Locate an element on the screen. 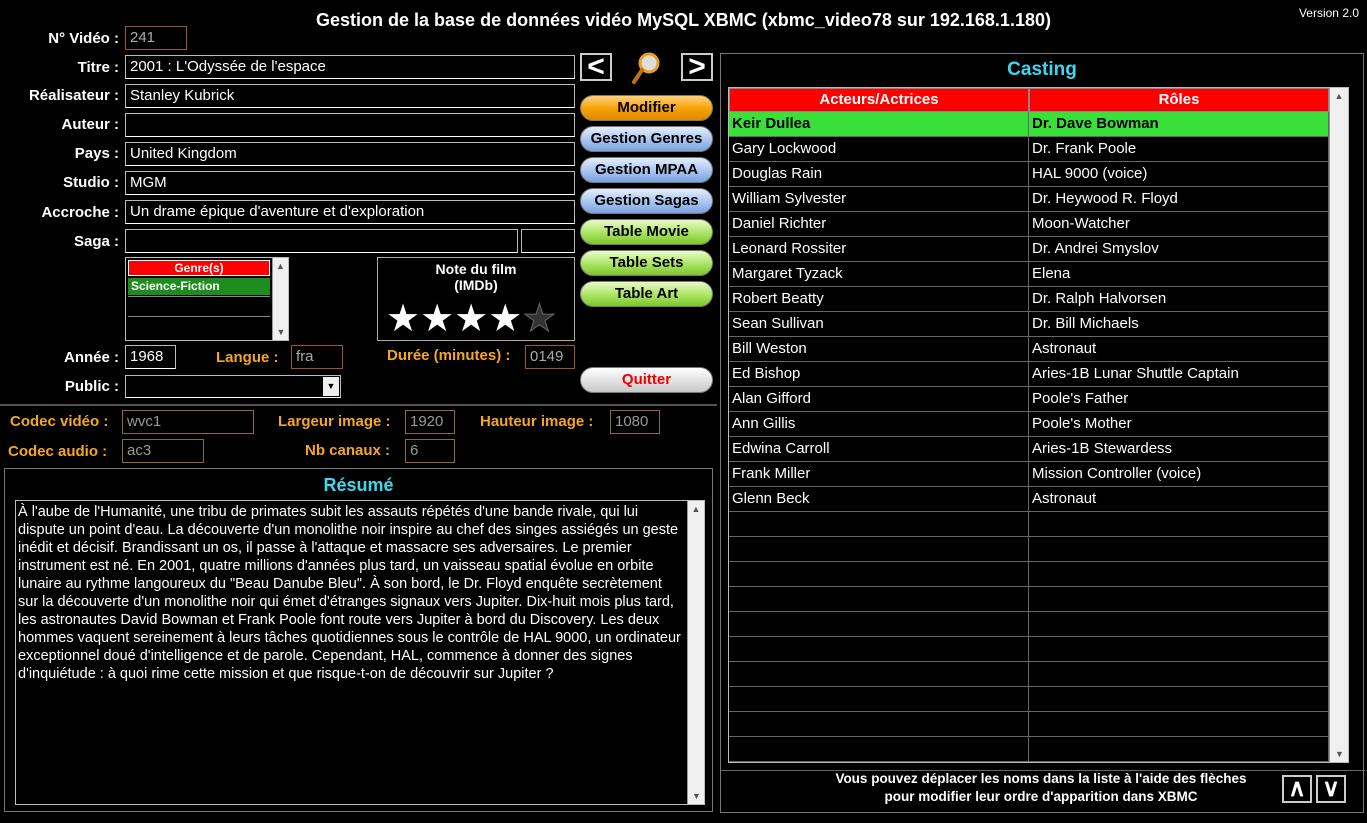 The width and height of the screenshot is (1367, 823). table-row: Douglas Rain HAL 9000 (voice) is located at coordinates (1038, 174).